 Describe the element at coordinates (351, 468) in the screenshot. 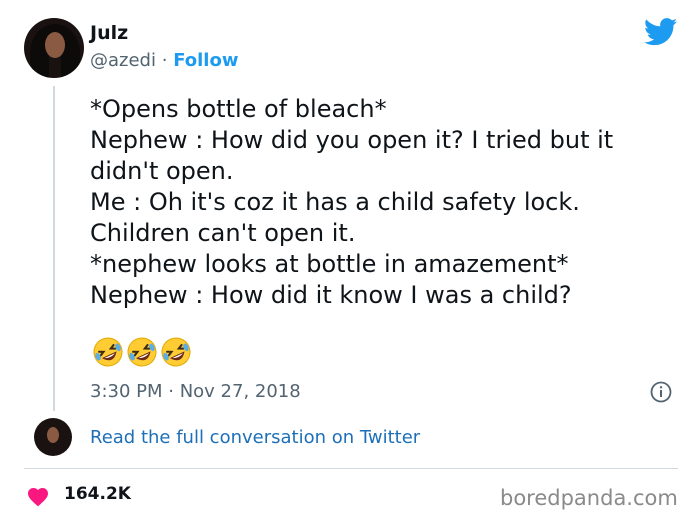

I see `divider` at that location.